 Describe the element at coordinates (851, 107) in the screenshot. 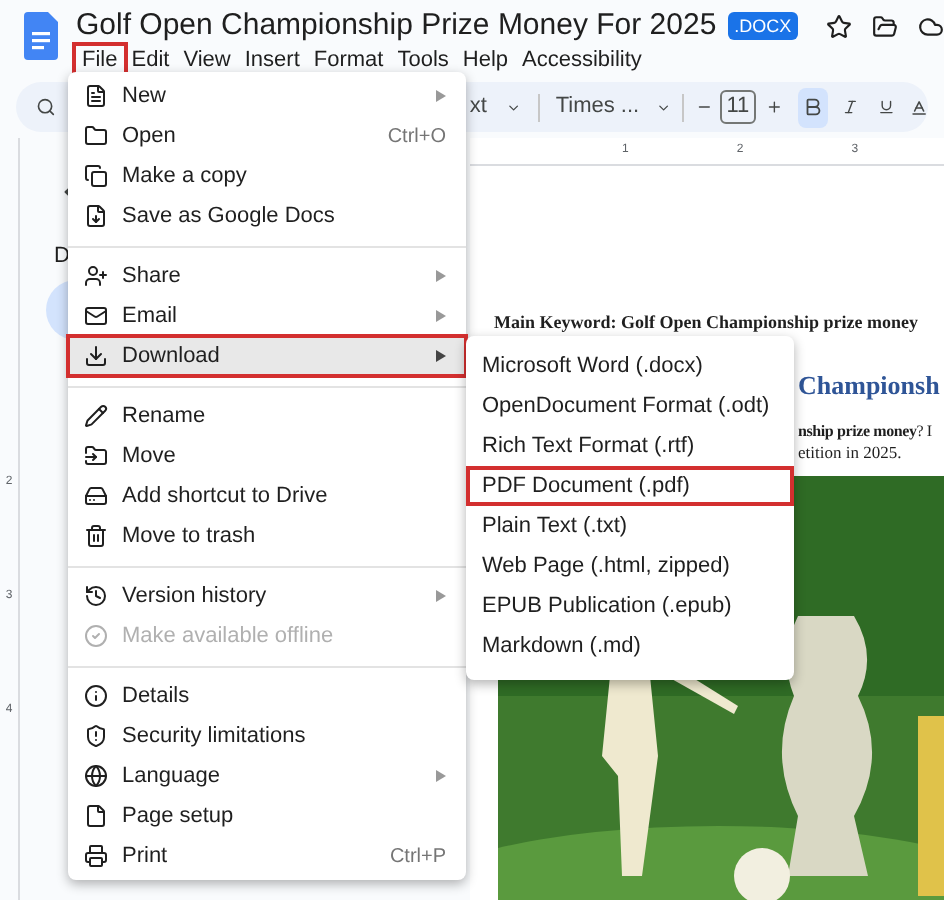

I see `italic-icon` at that location.